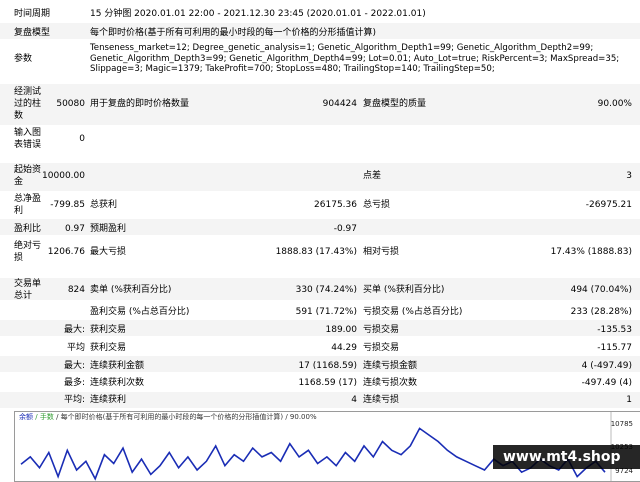 This screenshot has height=482, width=640. What do you see at coordinates (335, 205) in the screenshot?
I see `gross-profit-value: 26175.36` at bounding box center [335, 205].